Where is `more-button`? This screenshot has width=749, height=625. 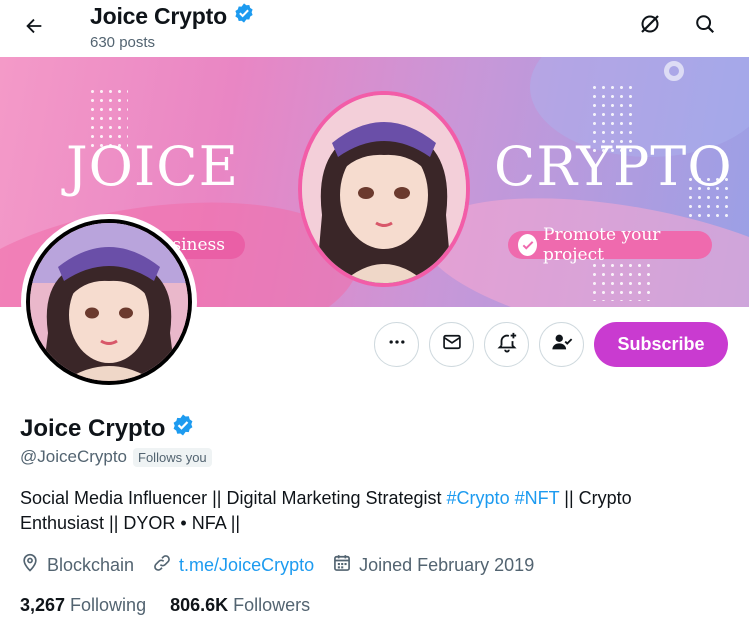 more-button is located at coordinates (396, 344).